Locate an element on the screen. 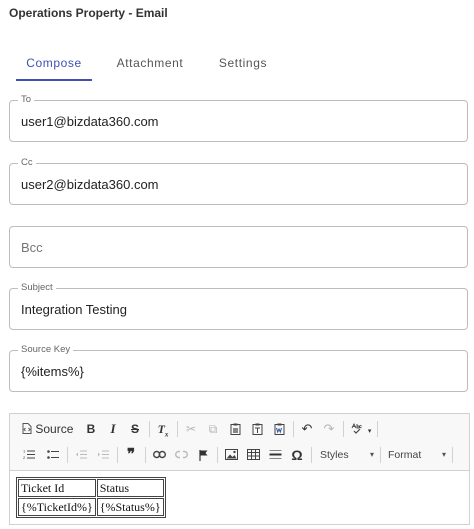  link-button is located at coordinates (159, 455).